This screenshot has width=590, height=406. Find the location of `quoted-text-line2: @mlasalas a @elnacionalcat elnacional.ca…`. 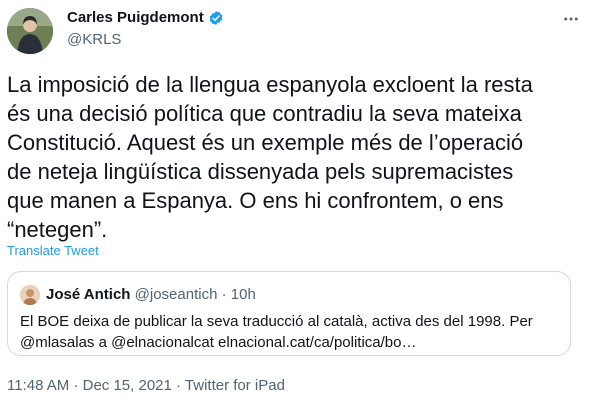

quoted-text-line2: @mlasalas a @elnacionalcat elnacional.ca… is located at coordinates (218, 342).